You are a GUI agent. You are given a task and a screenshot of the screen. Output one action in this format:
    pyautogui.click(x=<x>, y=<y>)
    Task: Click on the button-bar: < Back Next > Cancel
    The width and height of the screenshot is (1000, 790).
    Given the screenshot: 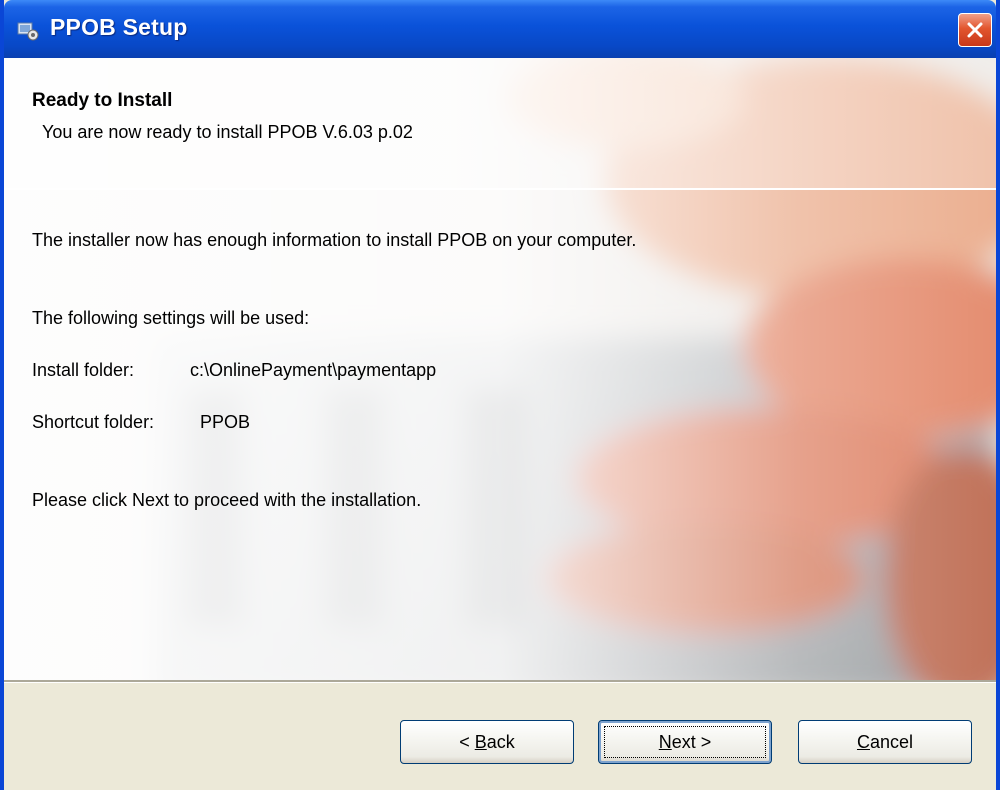 What is the action you would take?
    pyautogui.click(x=500, y=735)
    